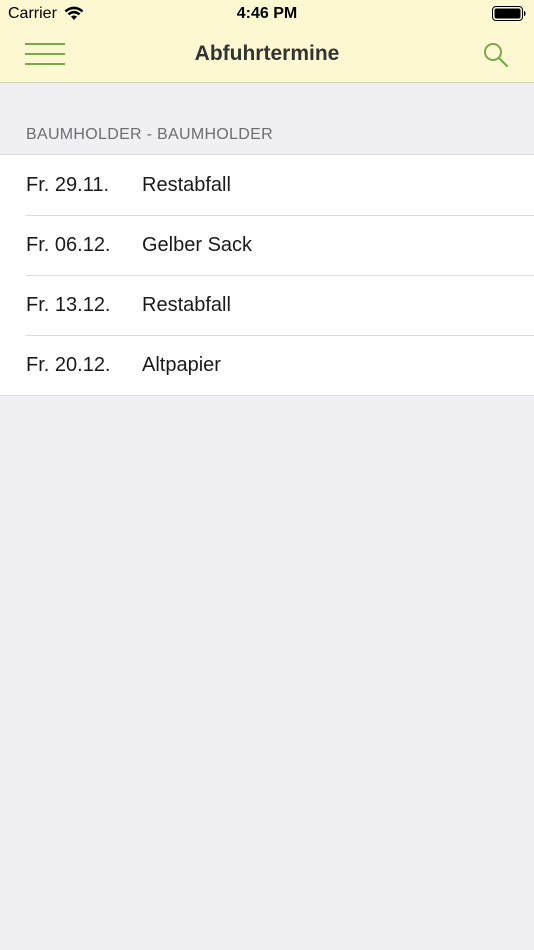 The image size is (534, 950). I want to click on collection-date: Fr. 20.12., so click(68, 365).